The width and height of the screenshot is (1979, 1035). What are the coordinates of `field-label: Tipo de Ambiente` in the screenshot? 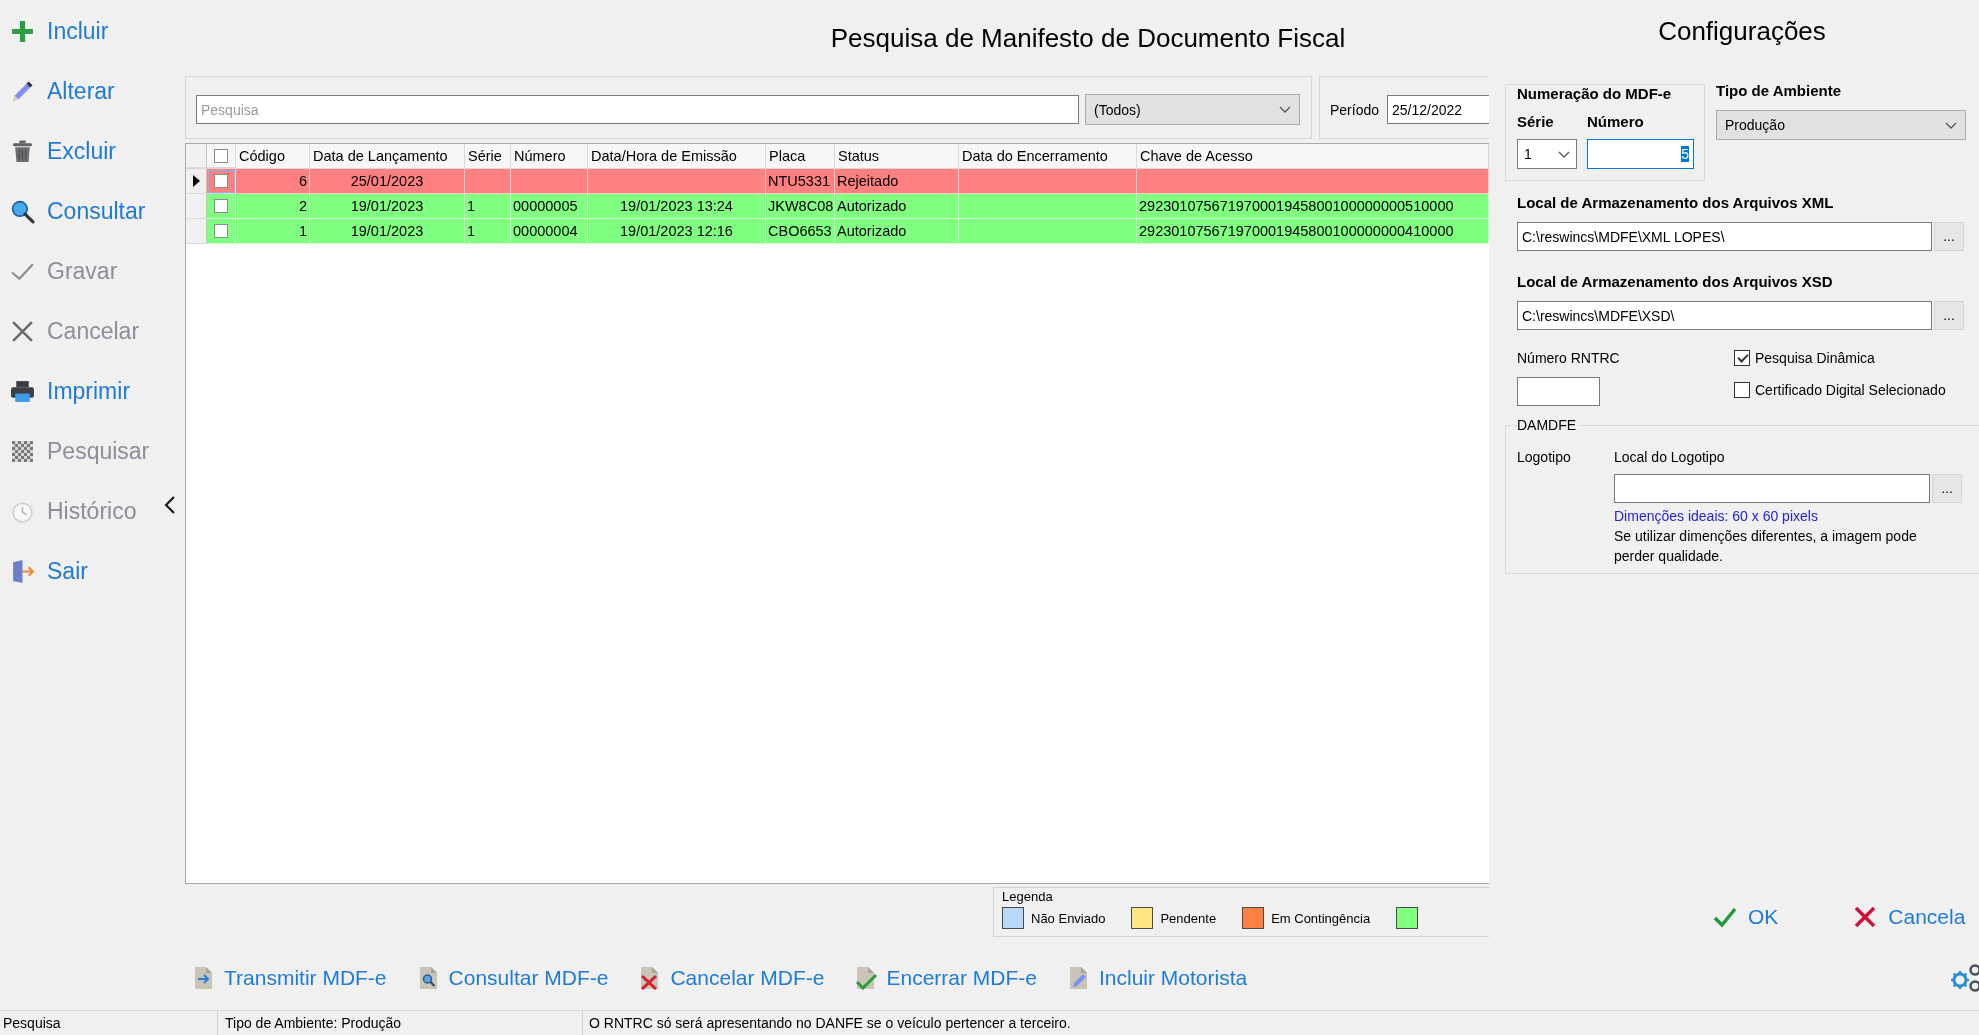 It's located at (1778, 91).